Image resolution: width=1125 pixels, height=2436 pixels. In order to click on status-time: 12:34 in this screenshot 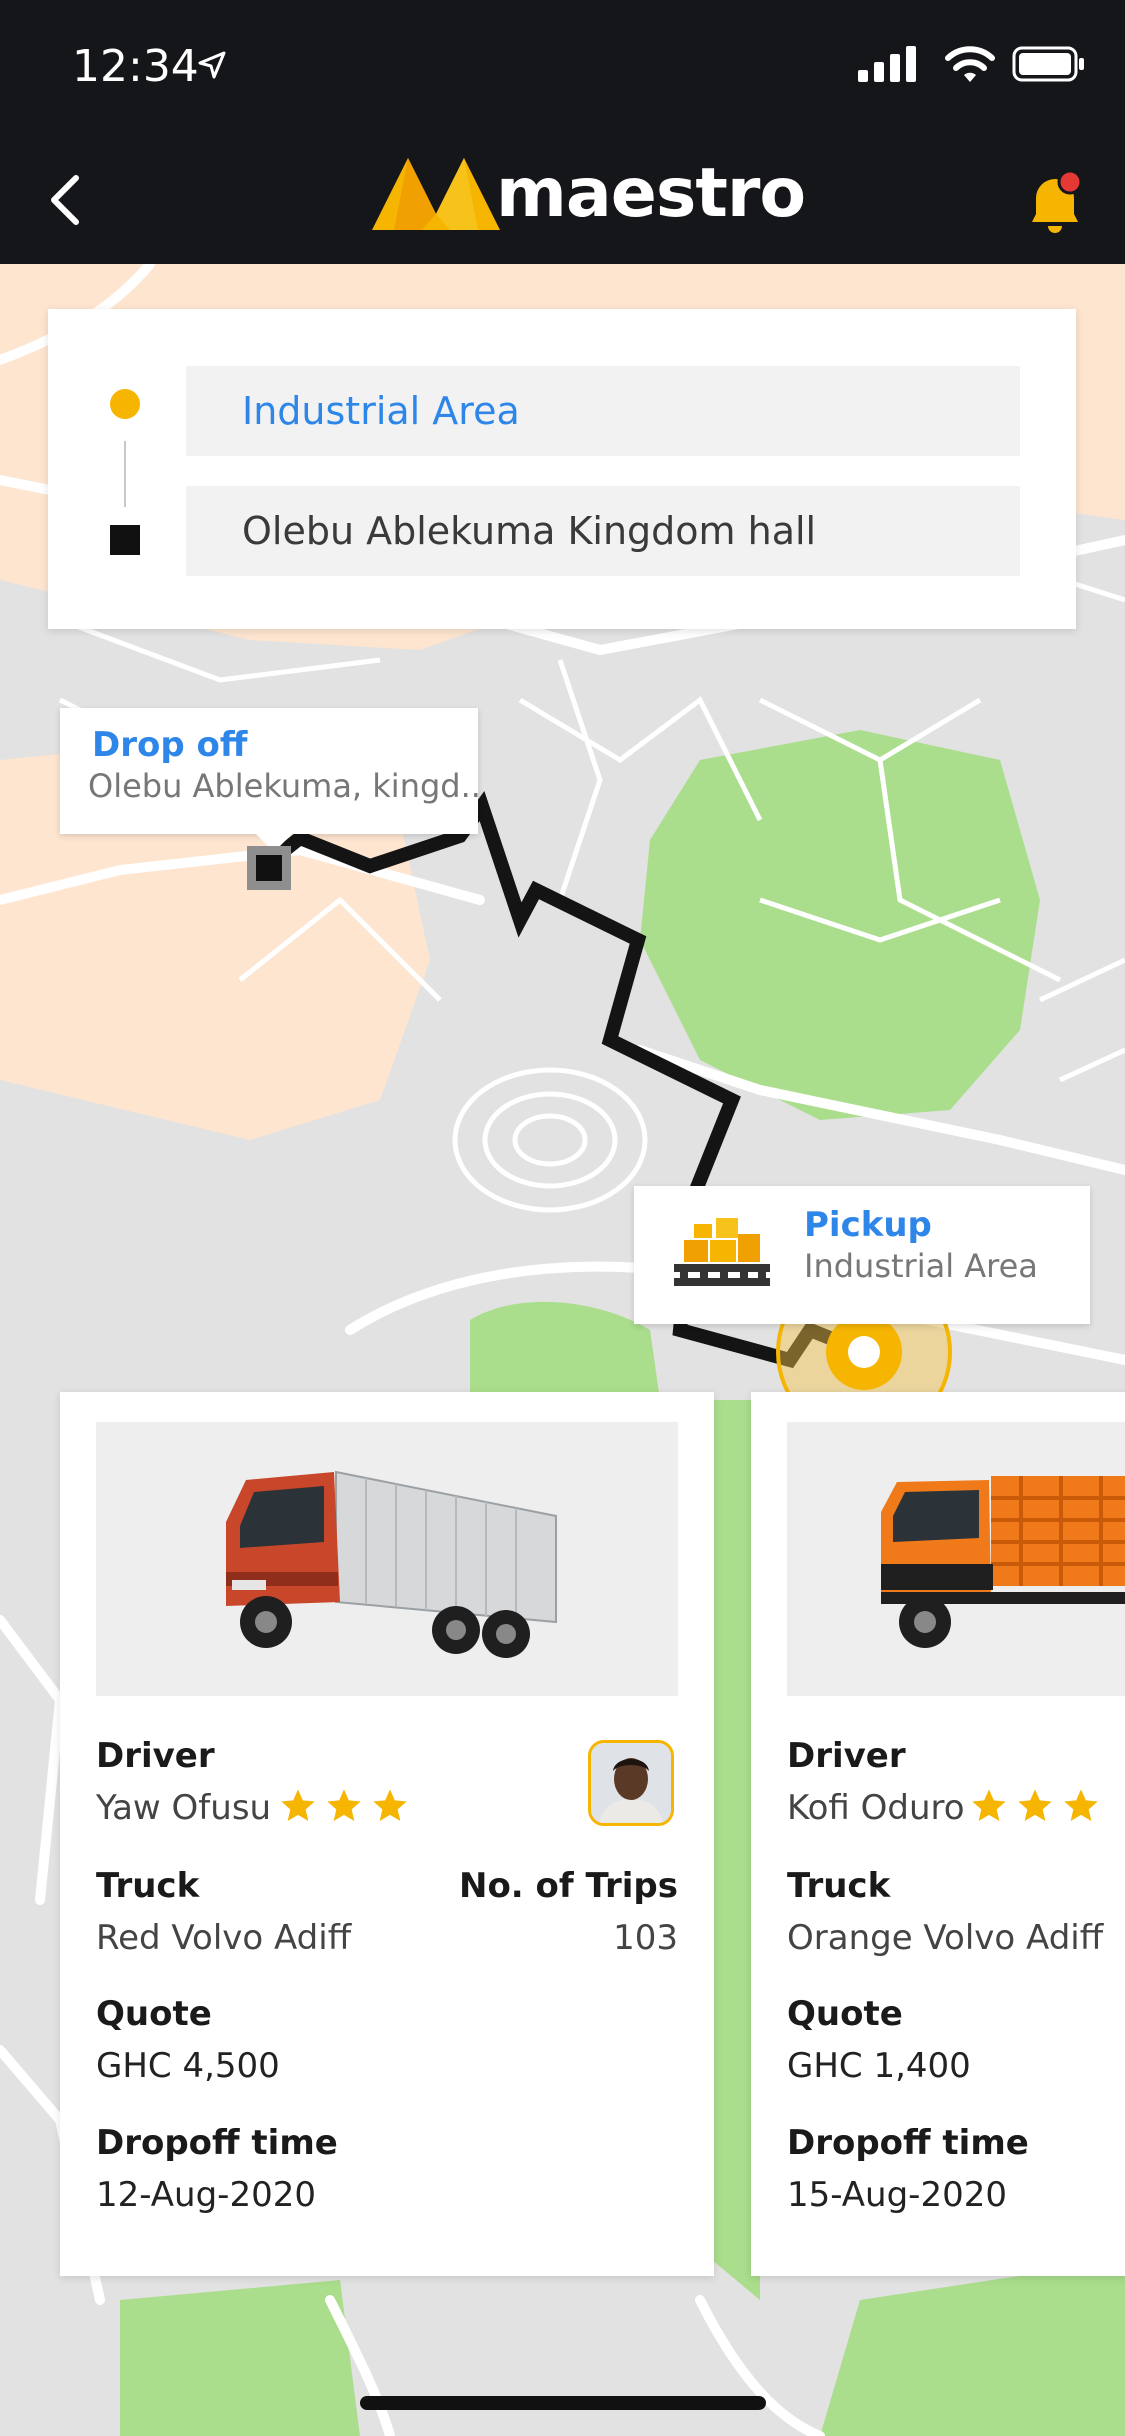, I will do `click(135, 66)`.